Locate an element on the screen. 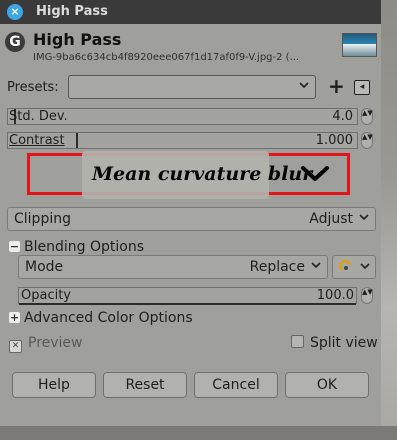 This screenshot has height=440, width=397. add-preset-button: + is located at coordinates (336, 86).